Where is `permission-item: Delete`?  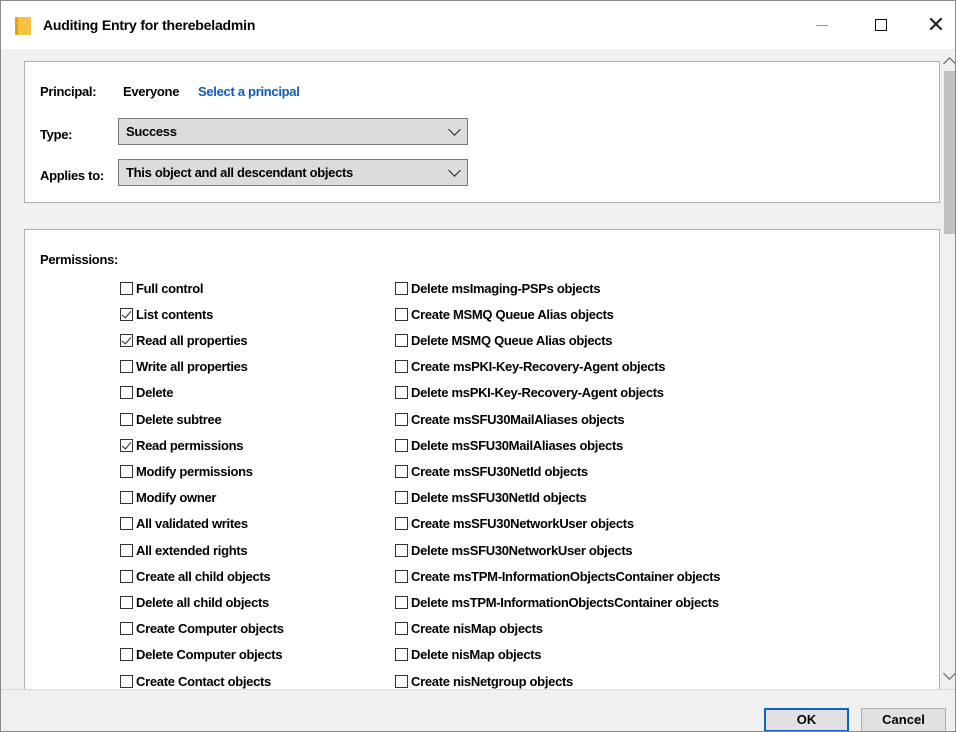 permission-item: Delete is located at coordinates (147, 393).